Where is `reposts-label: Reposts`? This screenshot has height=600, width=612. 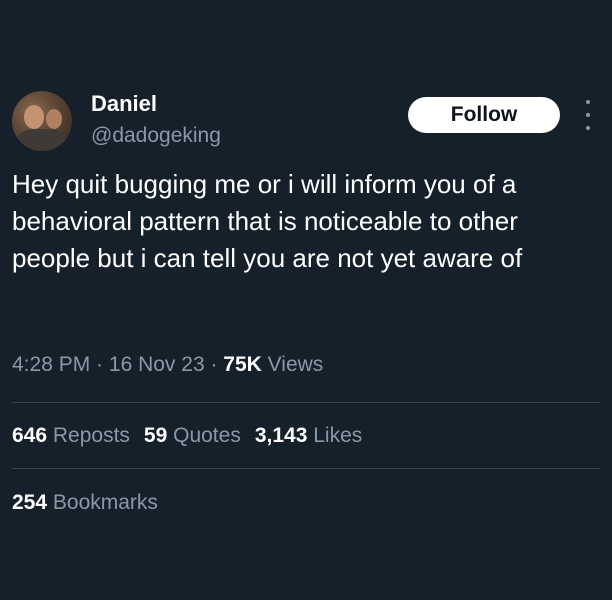
reposts-label: Reposts is located at coordinates (88, 435).